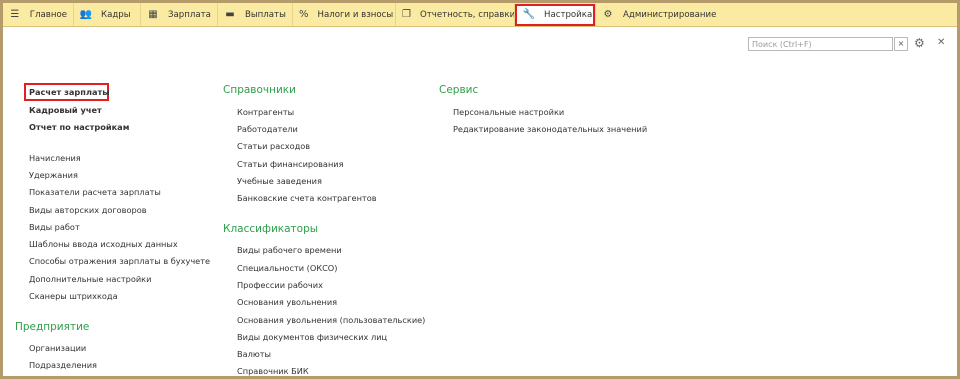 The image size is (960, 379). I want to click on nav-reports: ❐ Отчетность, справки, so click(456, 14).